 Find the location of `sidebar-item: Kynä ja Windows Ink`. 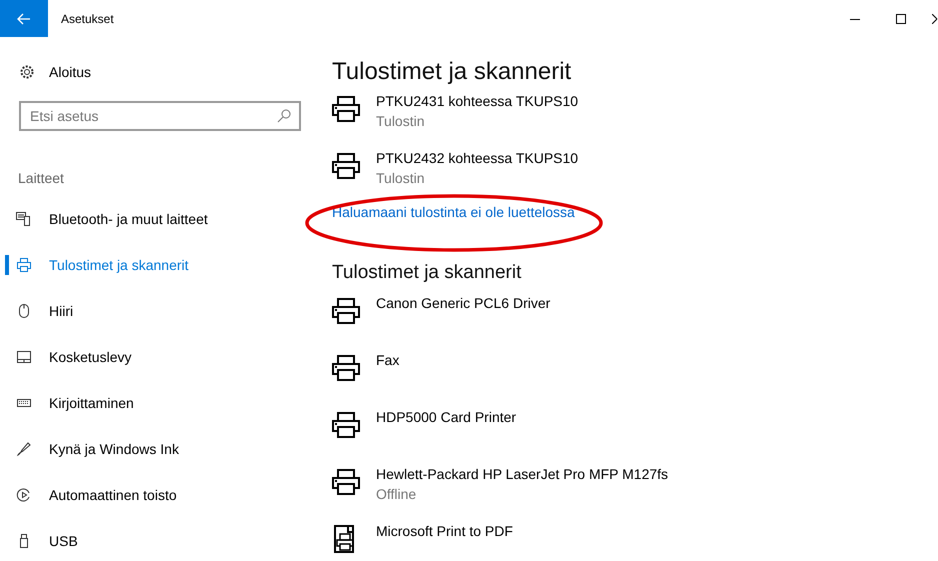

sidebar-item: Kynä ja Windows Ink is located at coordinates (160, 449).